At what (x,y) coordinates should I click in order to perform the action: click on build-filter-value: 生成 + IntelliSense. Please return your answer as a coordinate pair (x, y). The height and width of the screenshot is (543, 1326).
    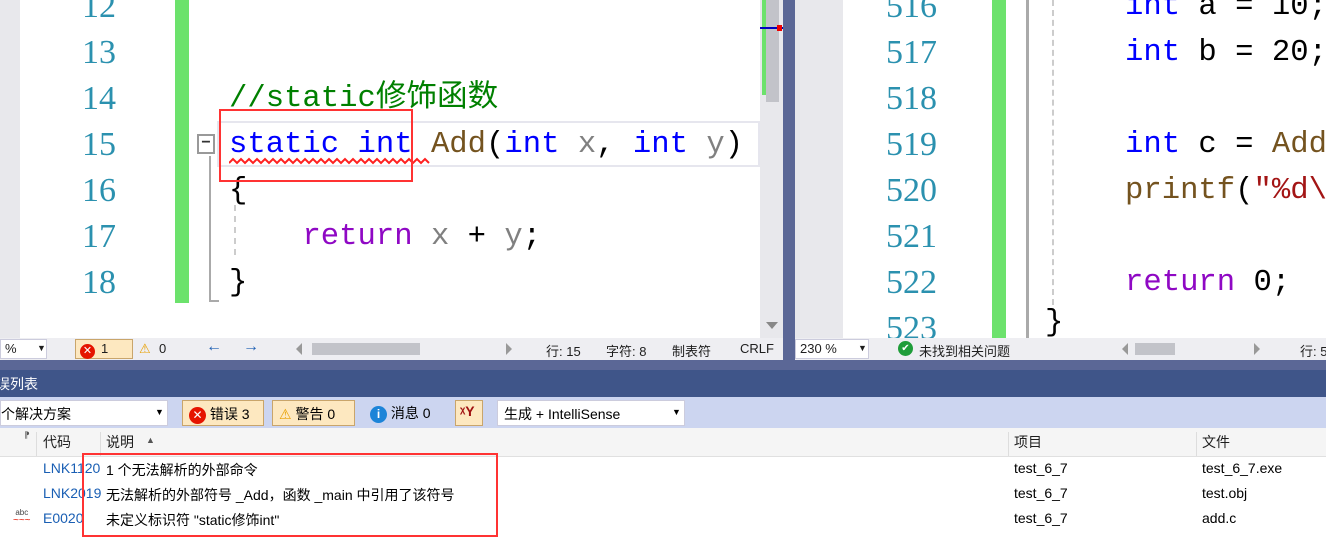
    Looking at the image, I should click on (562, 414).